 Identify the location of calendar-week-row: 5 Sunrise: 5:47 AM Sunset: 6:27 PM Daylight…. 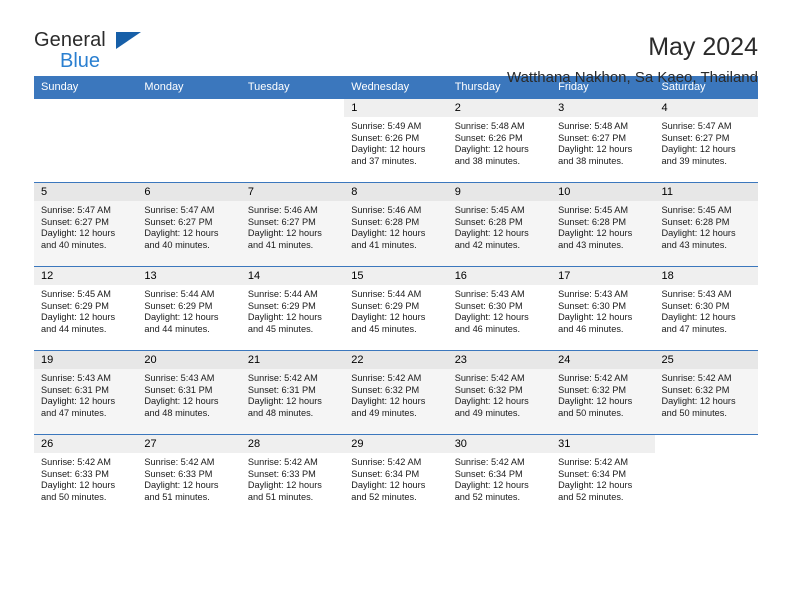
(396, 224).